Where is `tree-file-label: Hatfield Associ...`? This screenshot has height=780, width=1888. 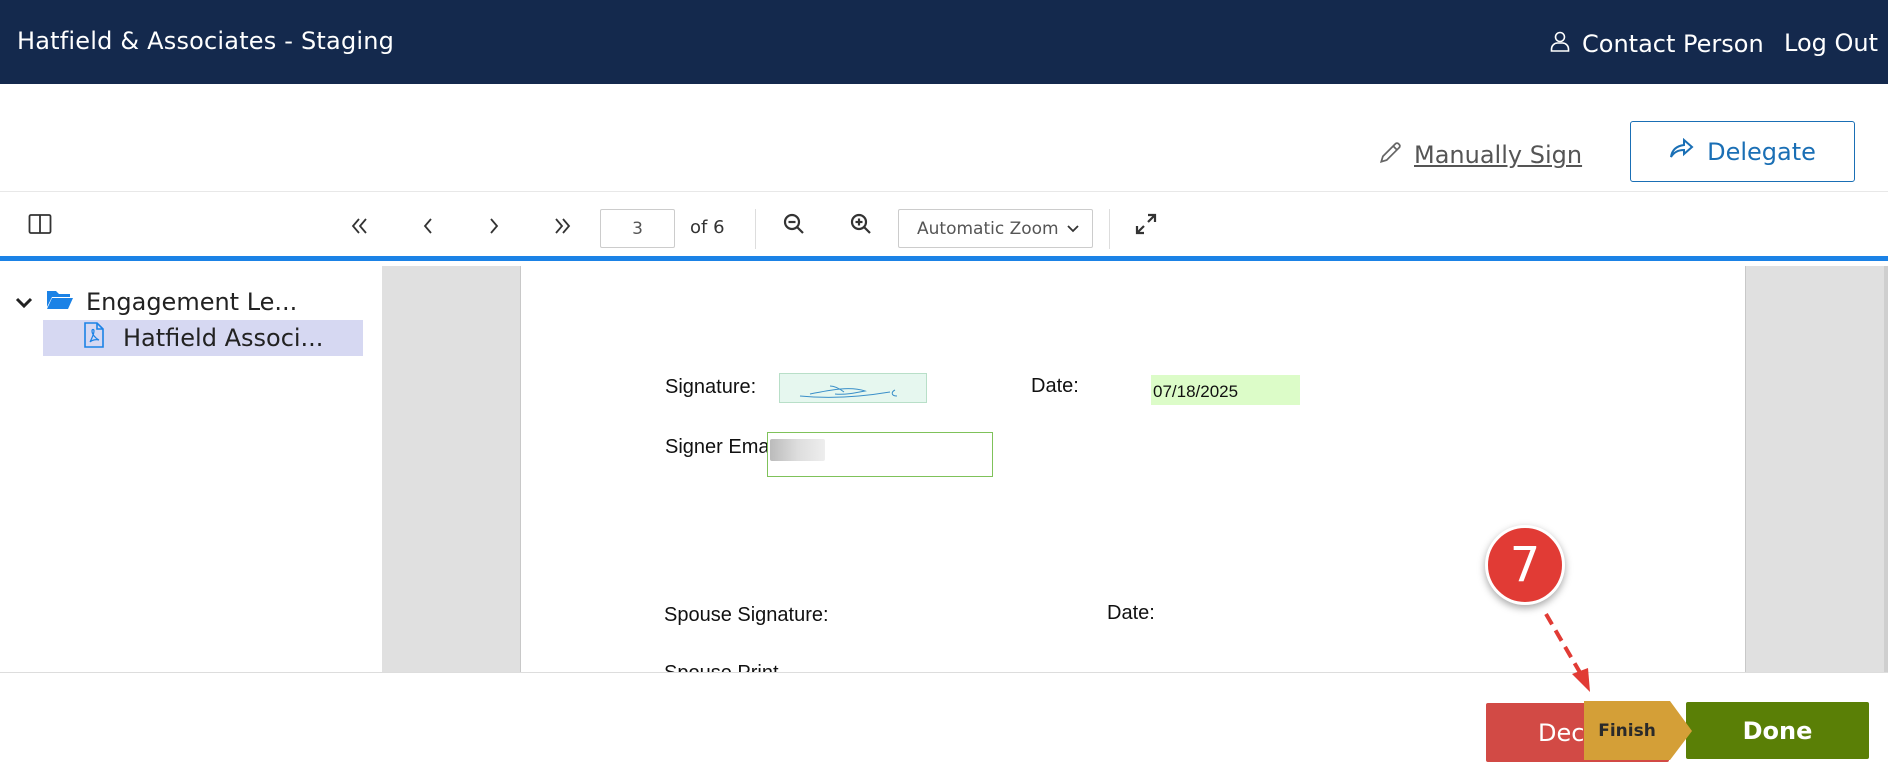
tree-file-label: Hatfield Associ... is located at coordinates (223, 338).